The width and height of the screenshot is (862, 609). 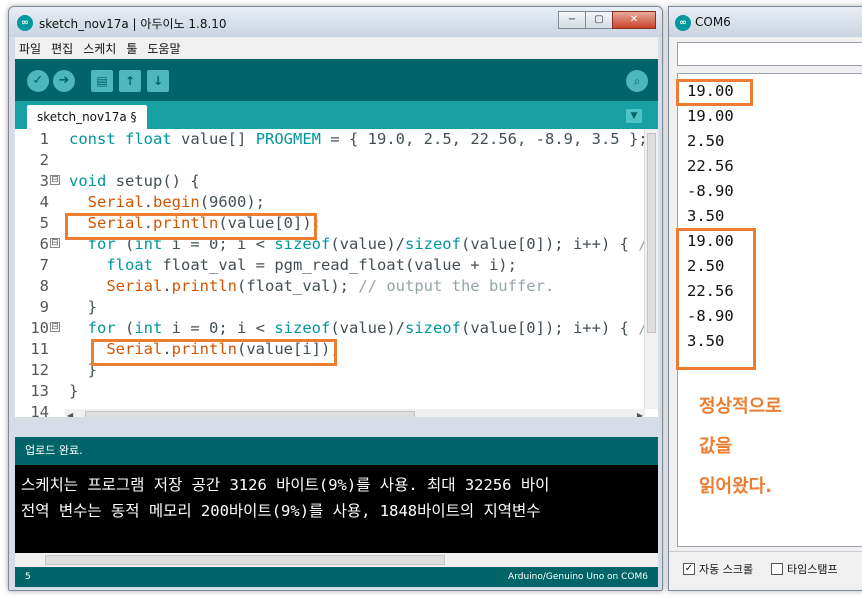 What do you see at coordinates (335, 307) in the screenshot?
I see `code-line: 9 }` at bounding box center [335, 307].